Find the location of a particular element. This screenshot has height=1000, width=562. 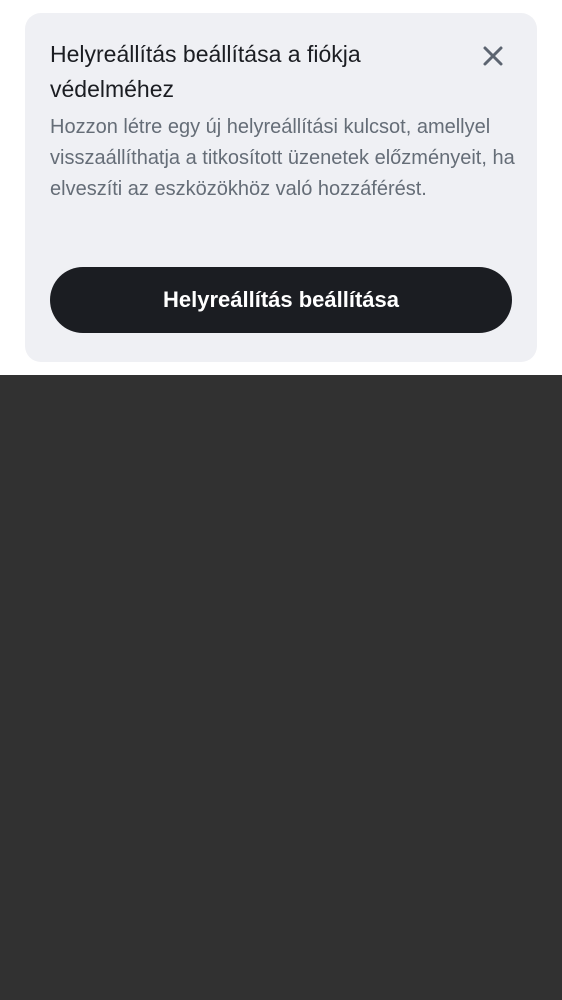

close-button is located at coordinates (493, 56).